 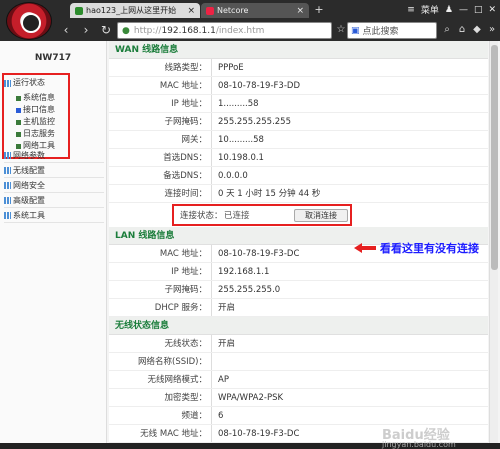 What do you see at coordinates (411, 10) in the screenshot?
I see `menu-icon: ≡` at bounding box center [411, 10].